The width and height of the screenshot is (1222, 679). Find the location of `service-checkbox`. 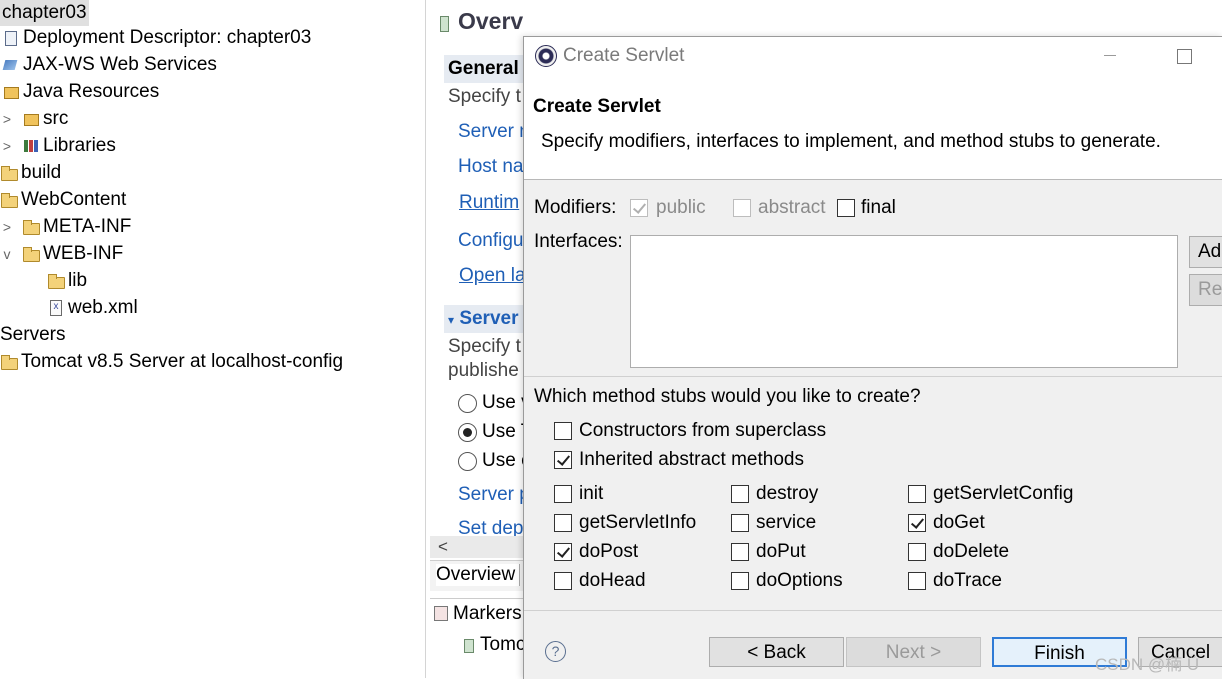

service-checkbox is located at coordinates (740, 523).